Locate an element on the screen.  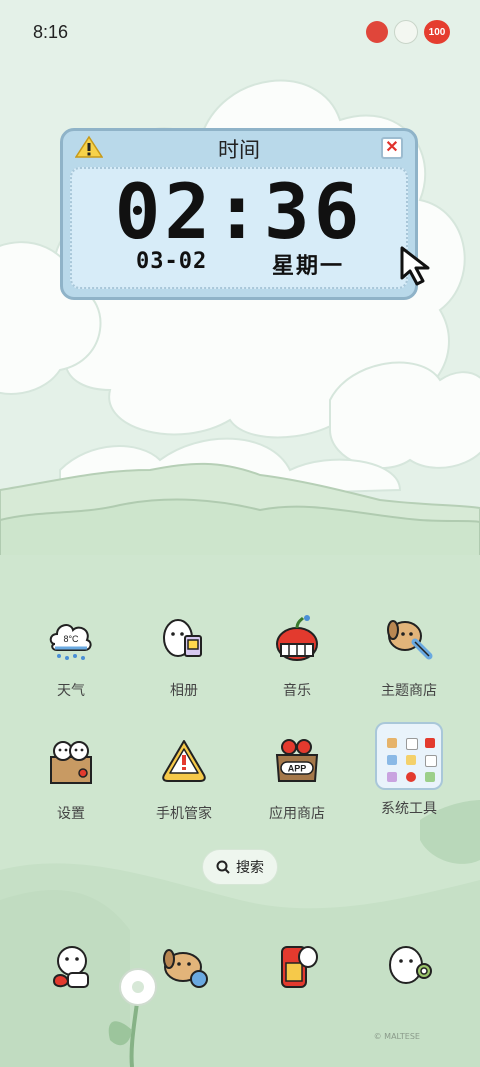
clock-date: 03-02 is located at coordinates (172, 261).